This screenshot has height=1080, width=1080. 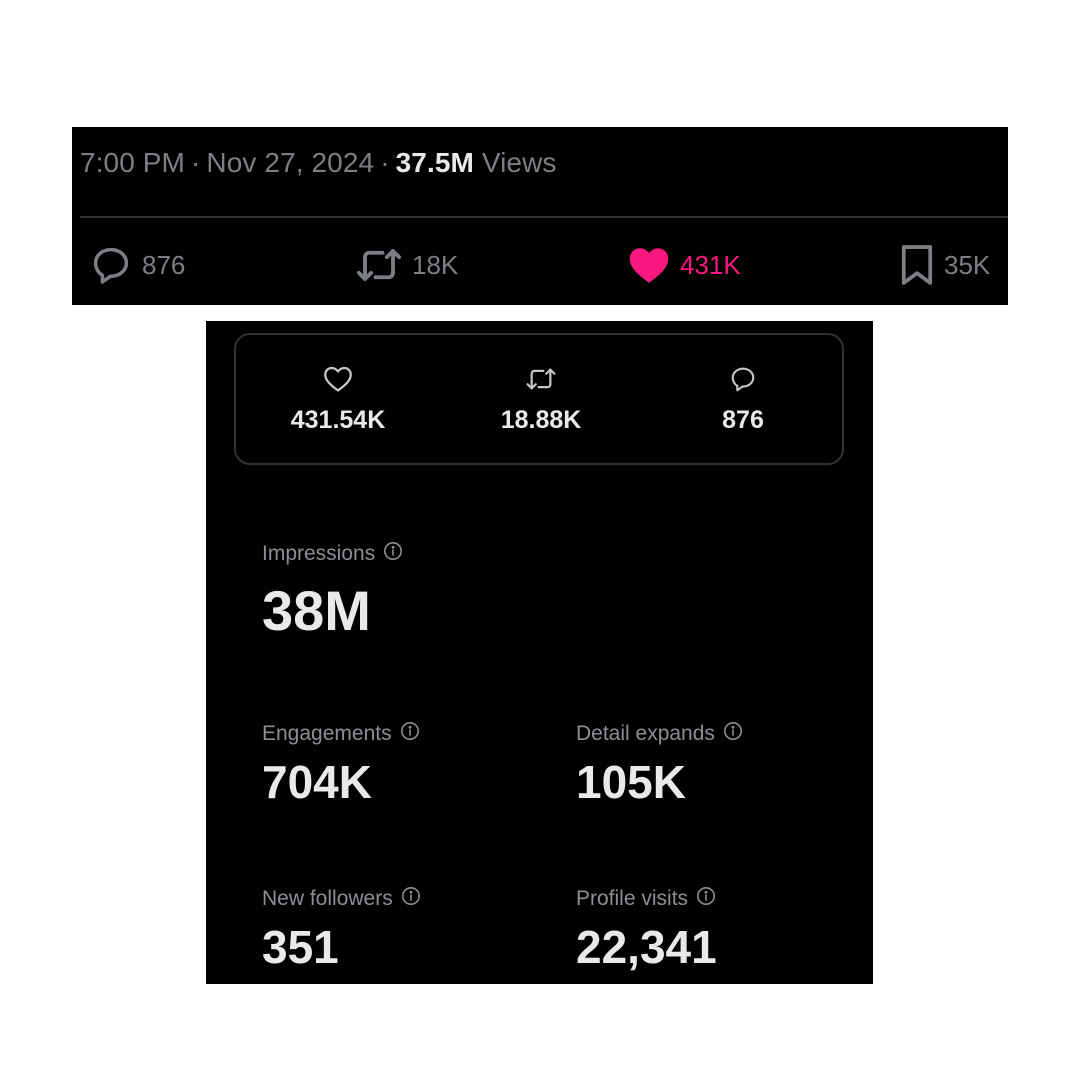 I want to click on metric-value: 704K, so click(x=317, y=782).